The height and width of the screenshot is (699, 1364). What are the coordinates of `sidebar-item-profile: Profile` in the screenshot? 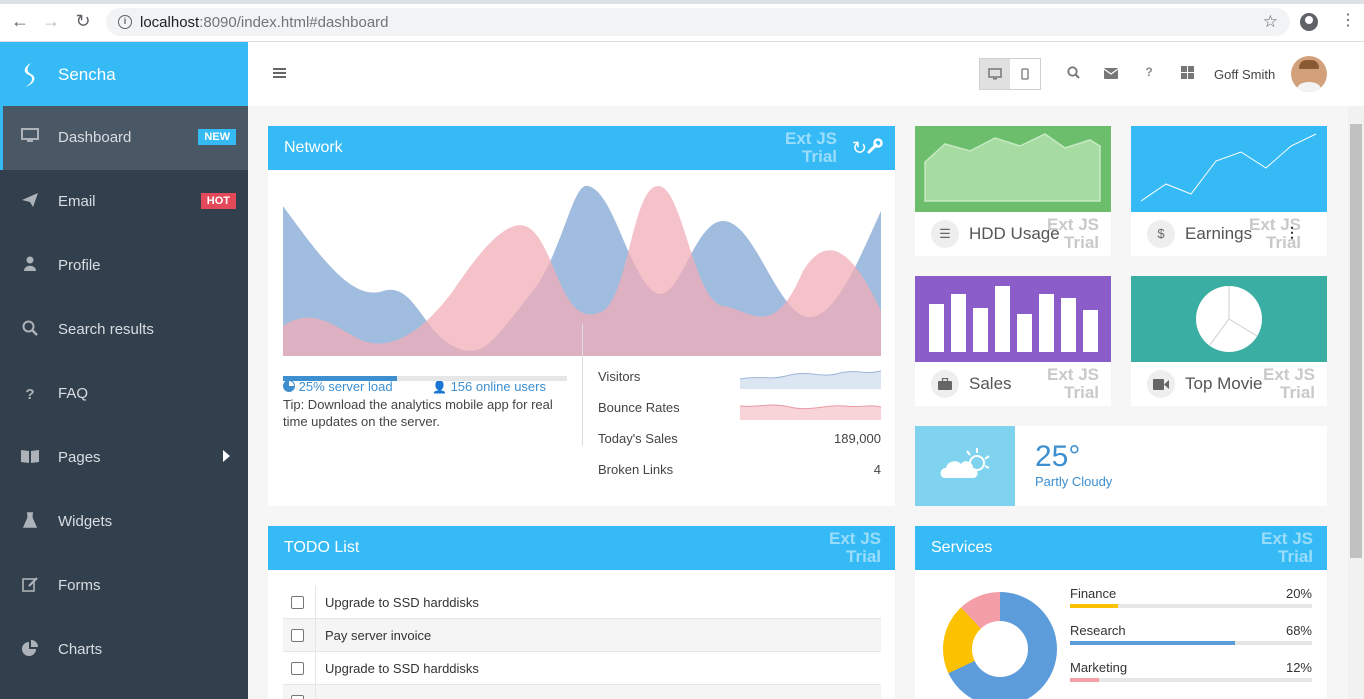 It's located at (124, 266).